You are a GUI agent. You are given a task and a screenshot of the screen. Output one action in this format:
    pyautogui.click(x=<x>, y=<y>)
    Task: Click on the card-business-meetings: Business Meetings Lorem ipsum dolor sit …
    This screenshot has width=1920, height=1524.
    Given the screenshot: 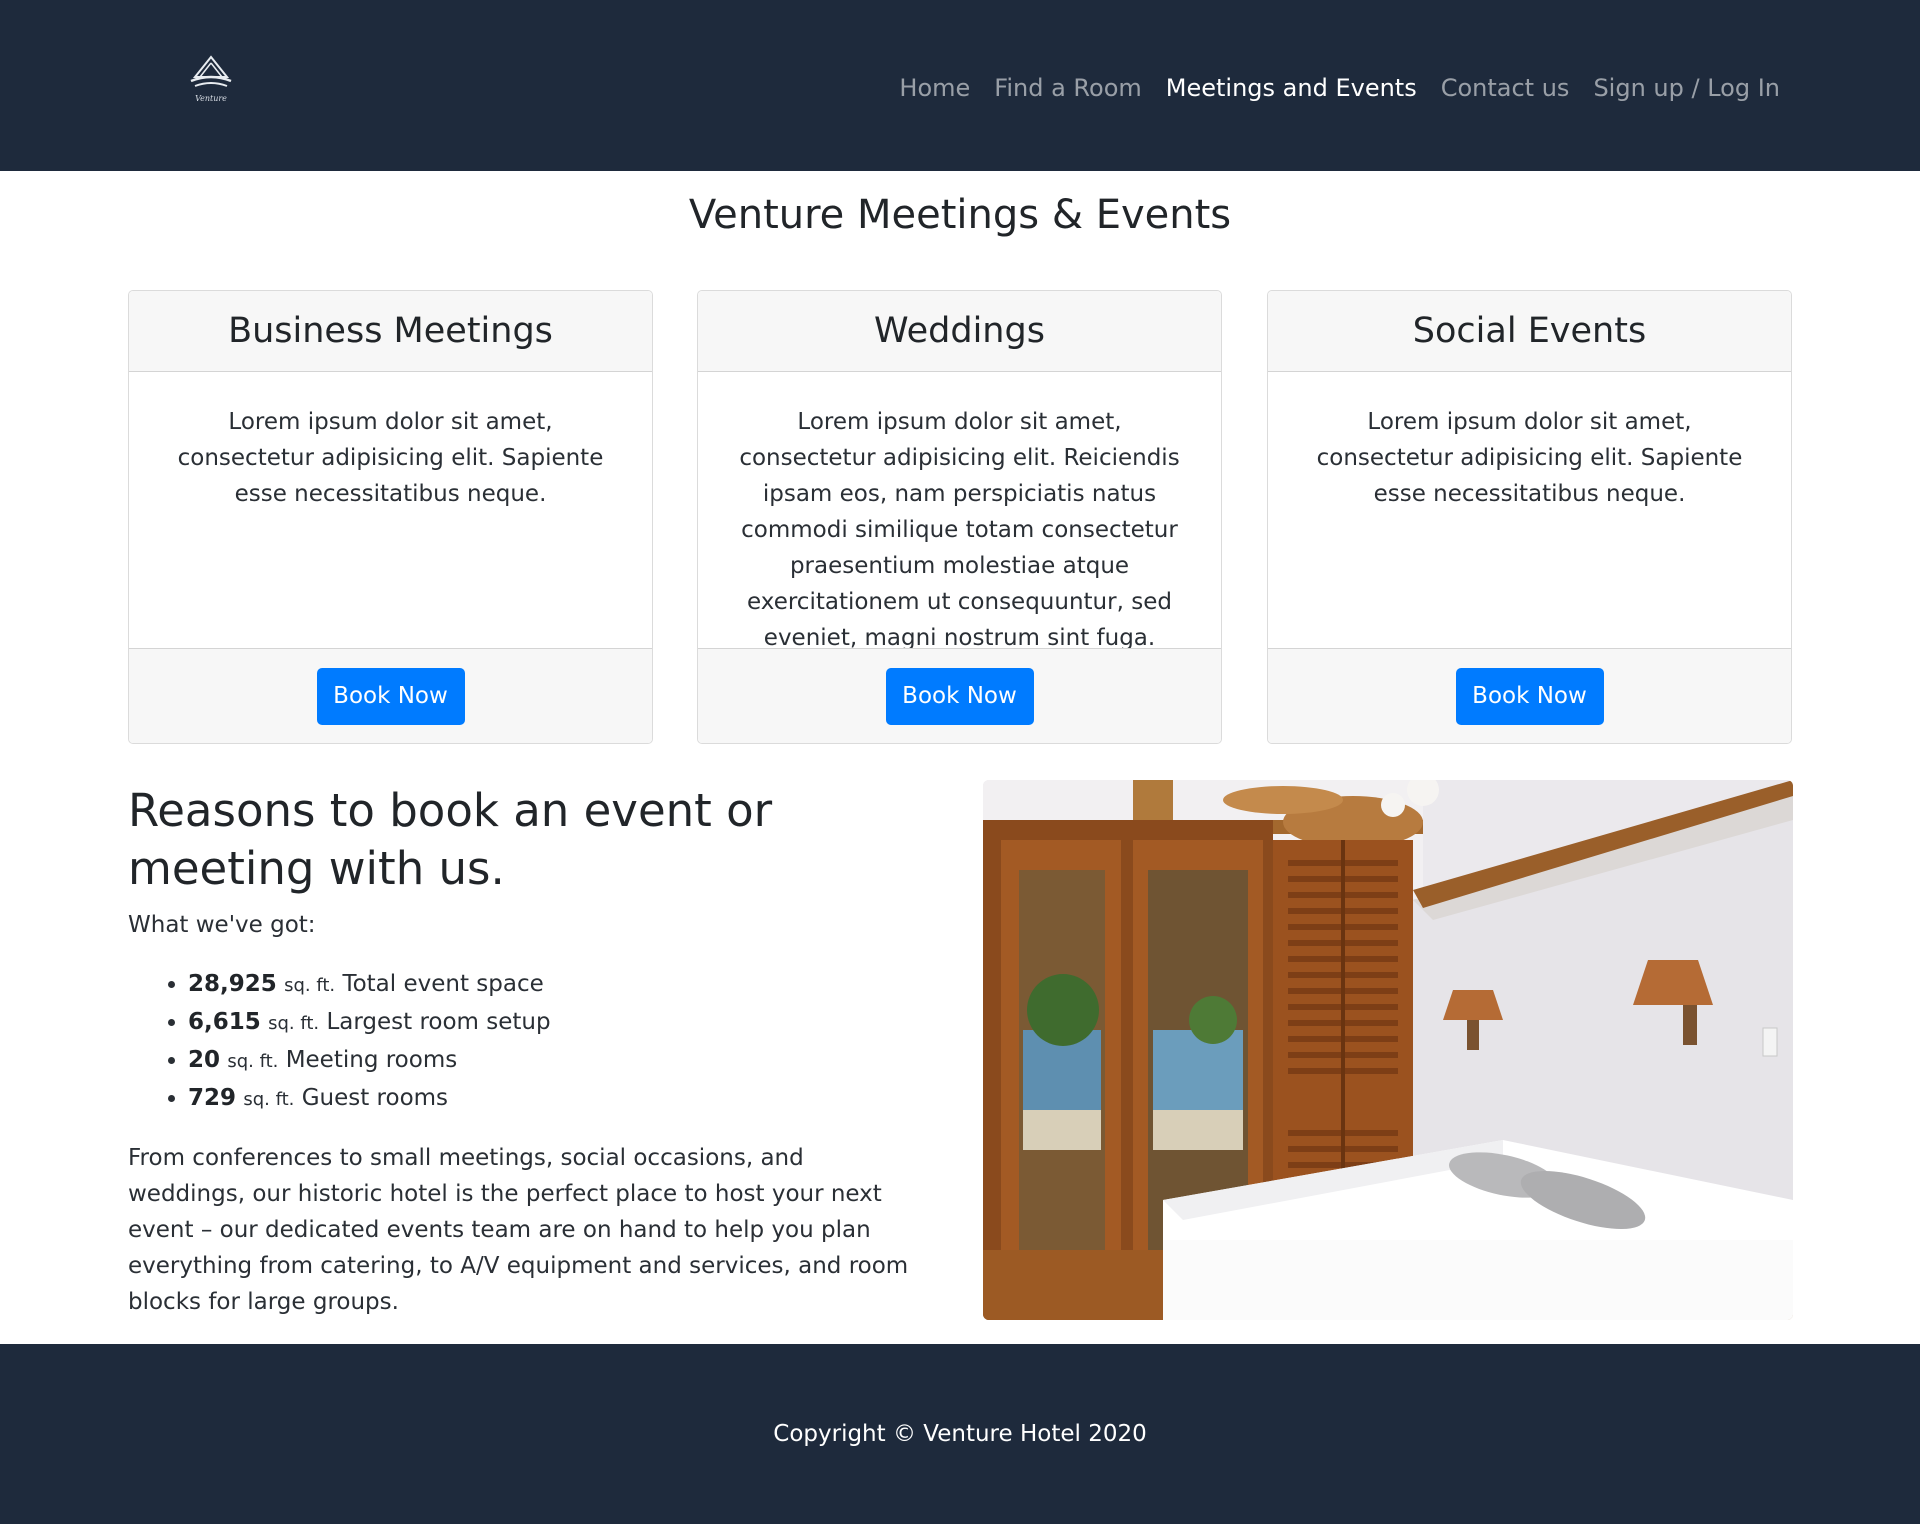 What is the action you would take?
    pyautogui.click(x=390, y=517)
    